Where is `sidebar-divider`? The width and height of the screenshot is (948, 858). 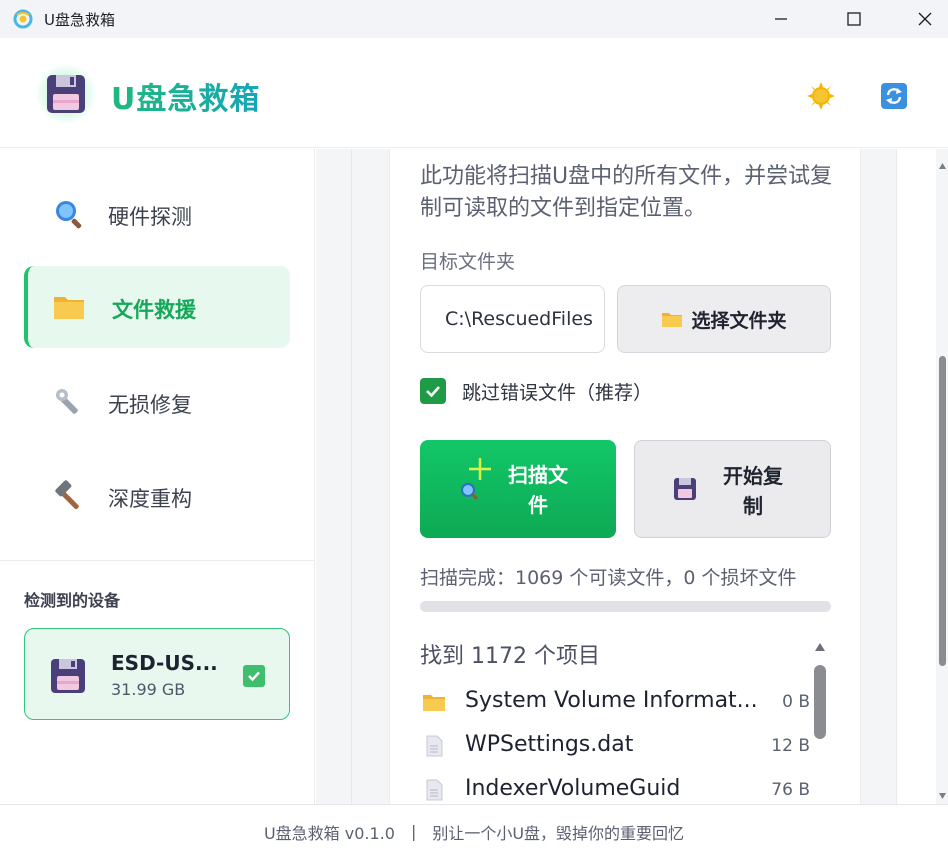 sidebar-divider is located at coordinates (157, 560).